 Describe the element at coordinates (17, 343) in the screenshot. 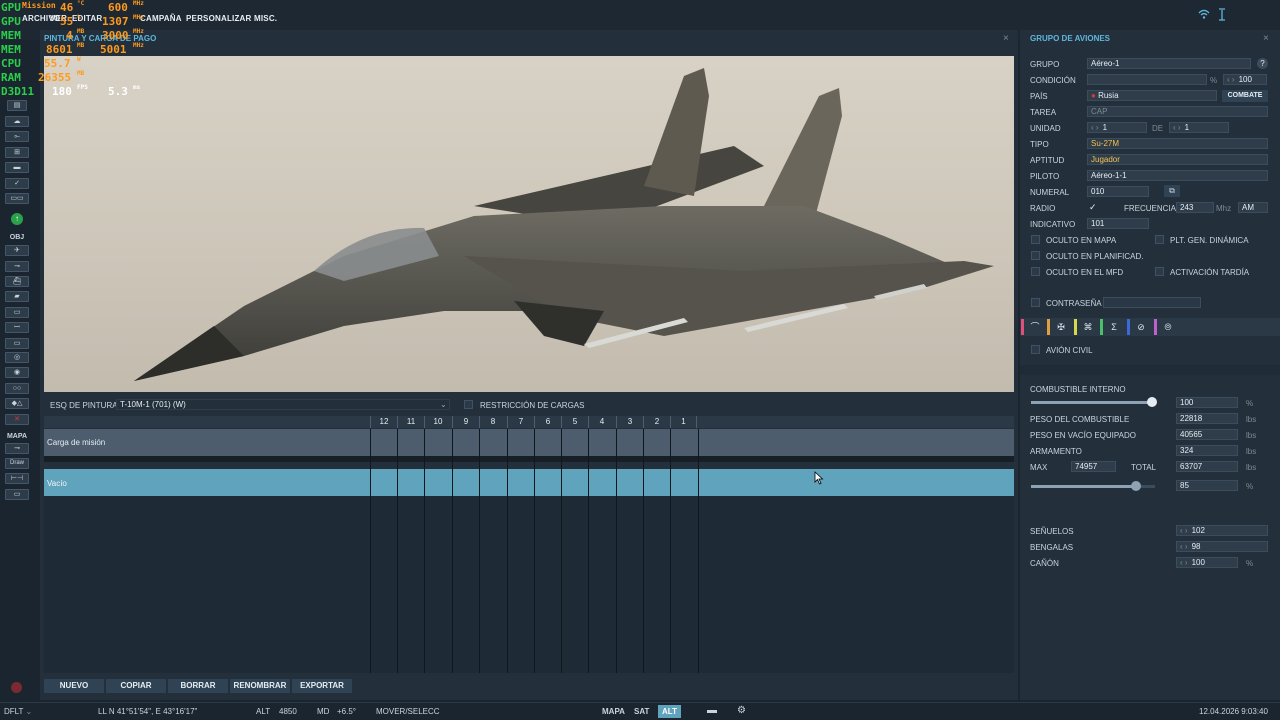

I see `obj-zone-icon: ▭` at that location.